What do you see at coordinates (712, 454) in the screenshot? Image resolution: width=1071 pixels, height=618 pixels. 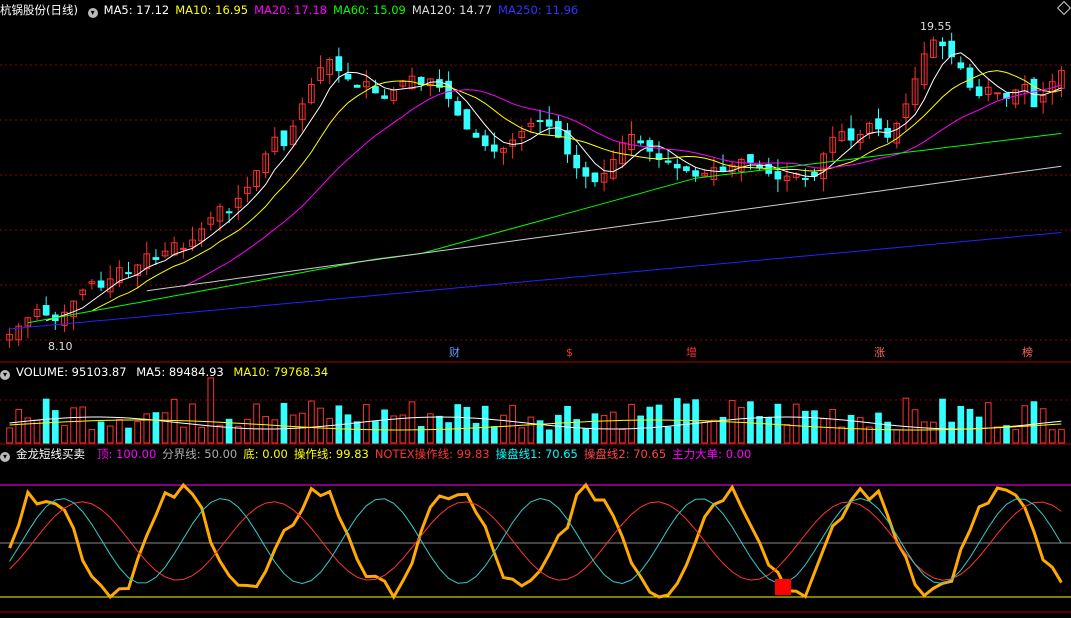 I see `indicator-legend-item: 主力大单: 0.00` at bounding box center [712, 454].